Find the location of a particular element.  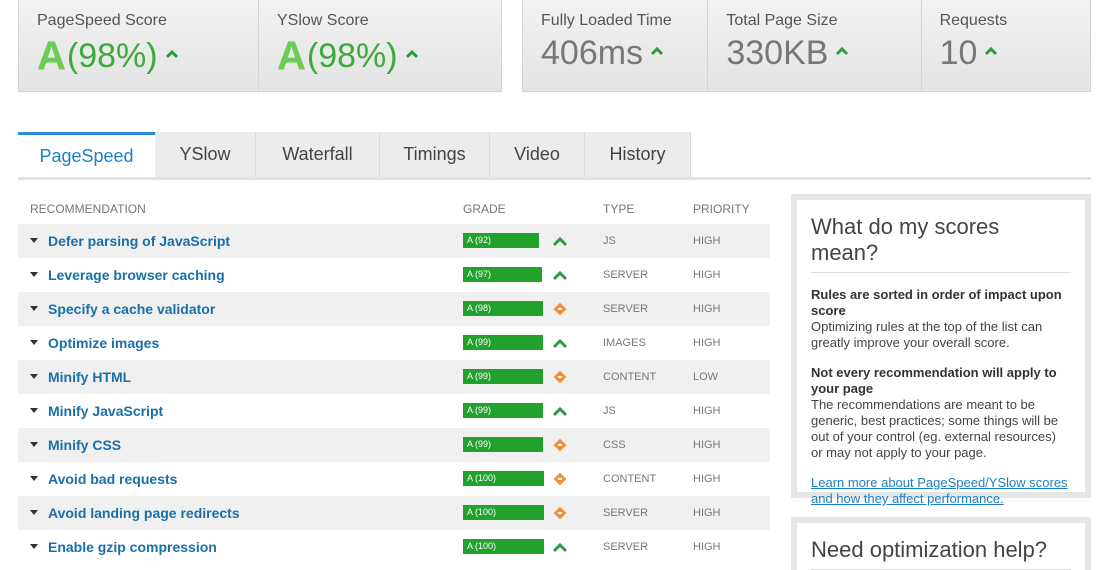

requests-value: 10 is located at coordinates (958, 53).